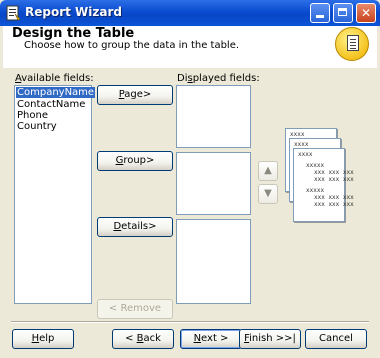 Image resolution: width=380 pixels, height=358 pixels. Describe the element at coordinates (13, 13) in the screenshot. I see `report-wizard-icon` at that location.